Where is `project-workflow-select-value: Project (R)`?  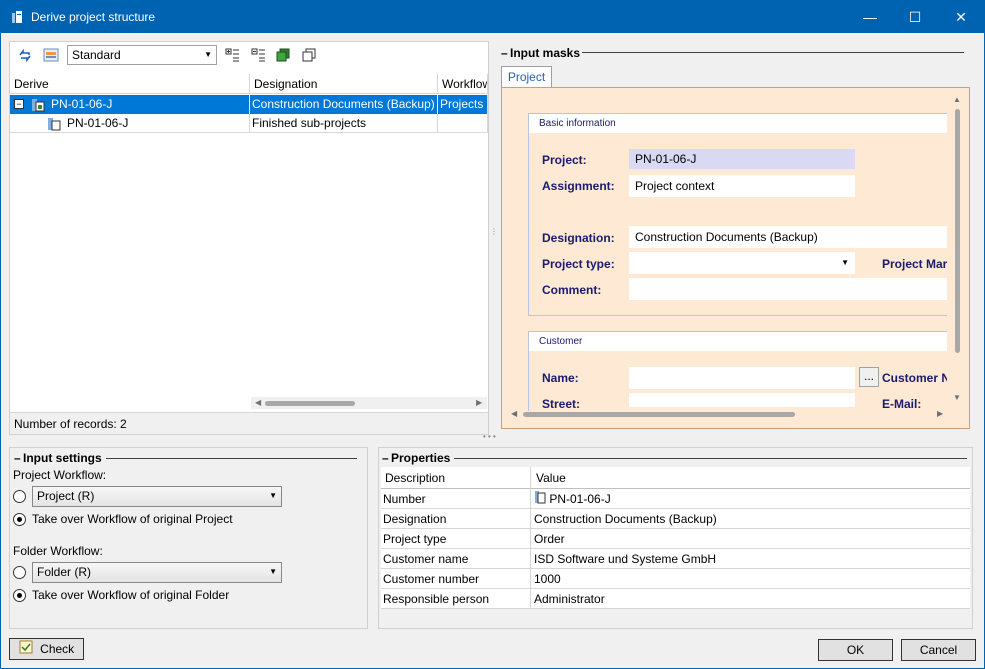 project-workflow-select-value: Project (R) is located at coordinates (66, 496).